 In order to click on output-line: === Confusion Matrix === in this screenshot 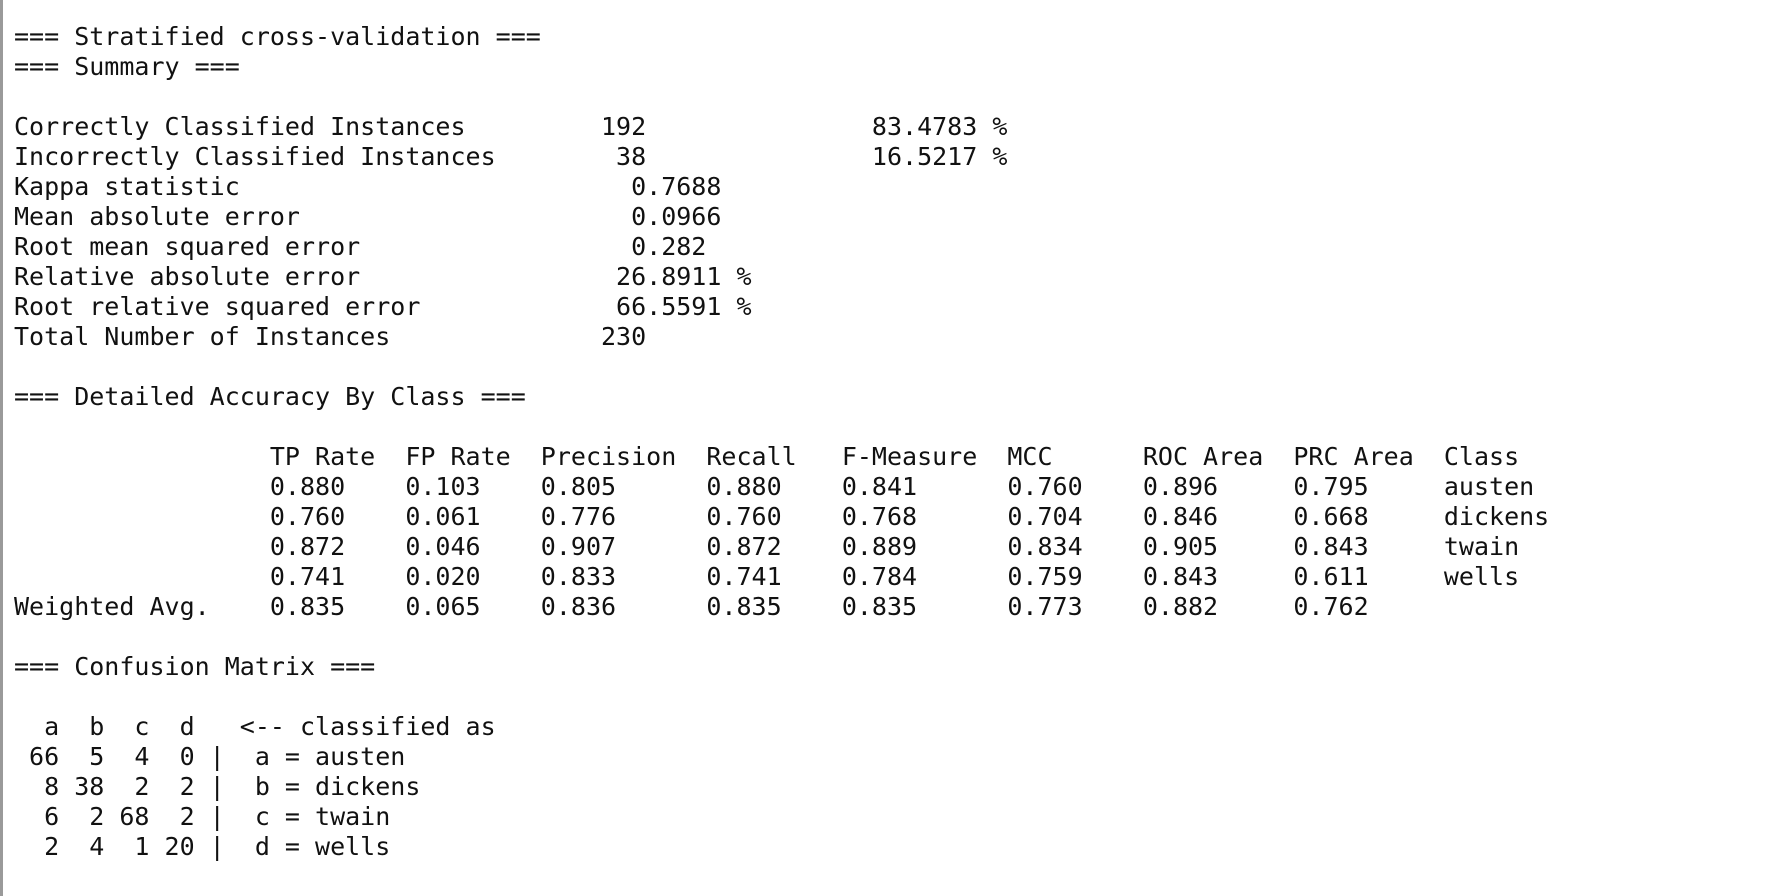, I will do `click(195, 666)`.